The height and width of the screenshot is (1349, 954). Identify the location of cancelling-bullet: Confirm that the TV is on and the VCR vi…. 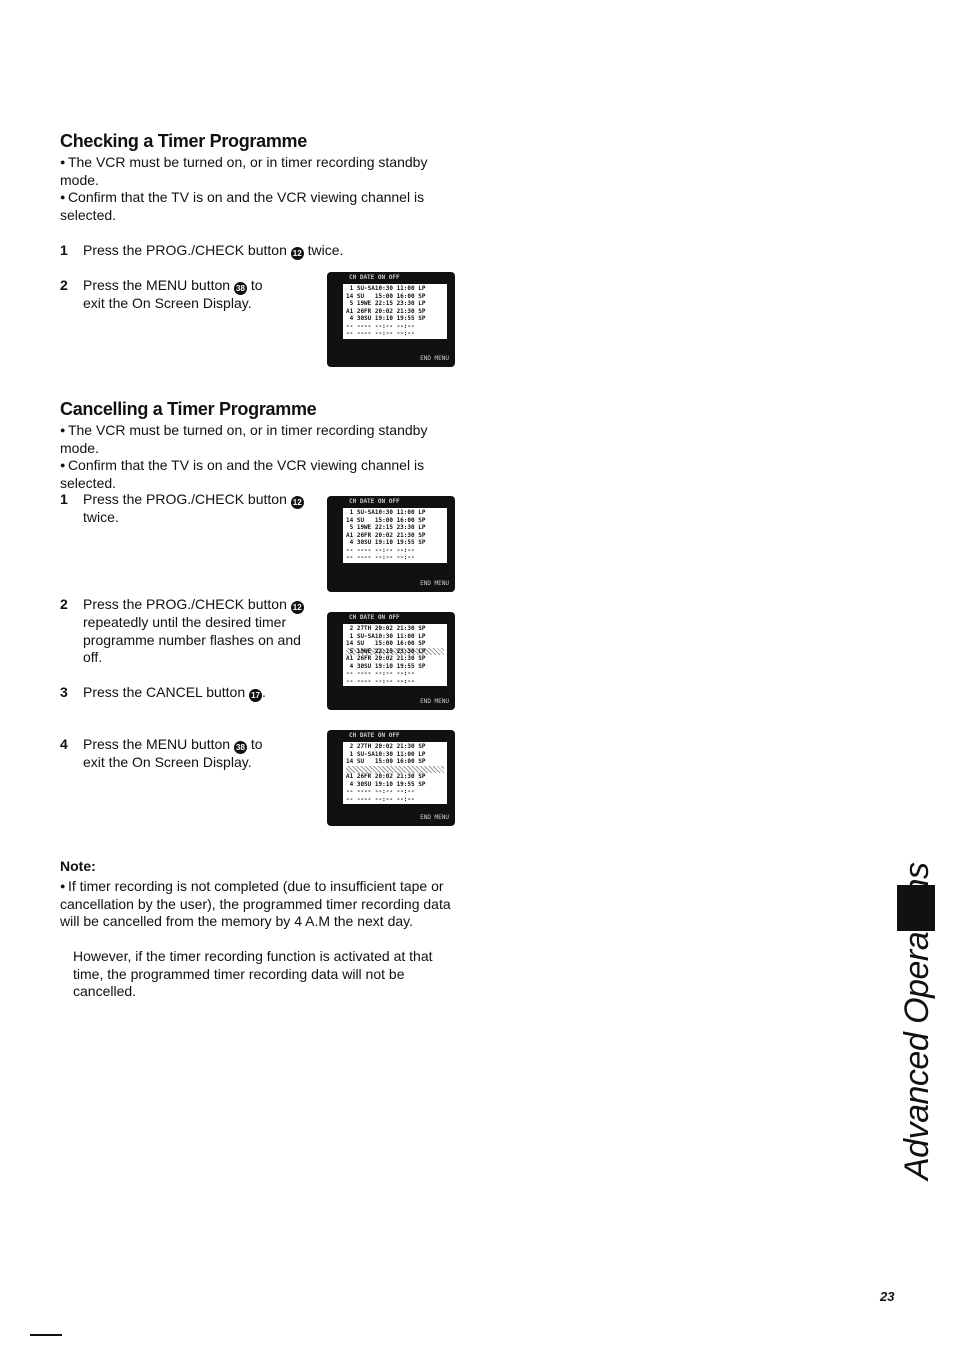
(257, 474).